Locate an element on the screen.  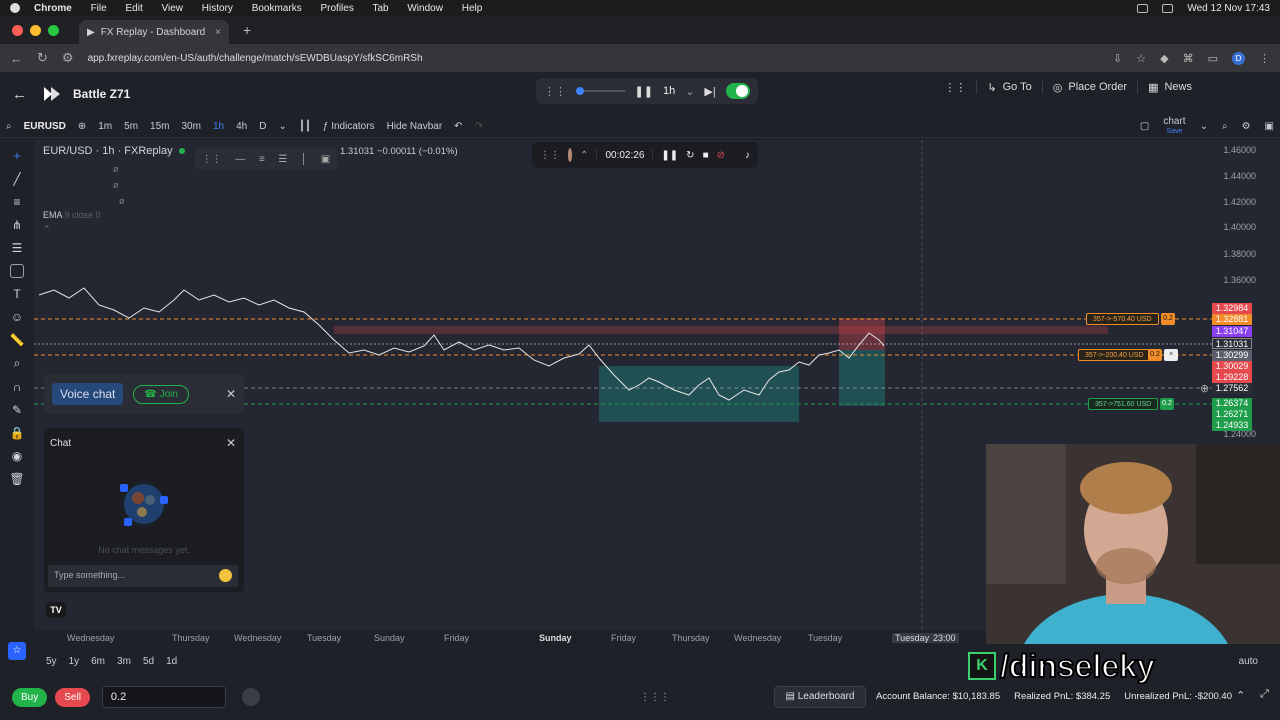
zoom-window-button is located at coordinates (53, 30).